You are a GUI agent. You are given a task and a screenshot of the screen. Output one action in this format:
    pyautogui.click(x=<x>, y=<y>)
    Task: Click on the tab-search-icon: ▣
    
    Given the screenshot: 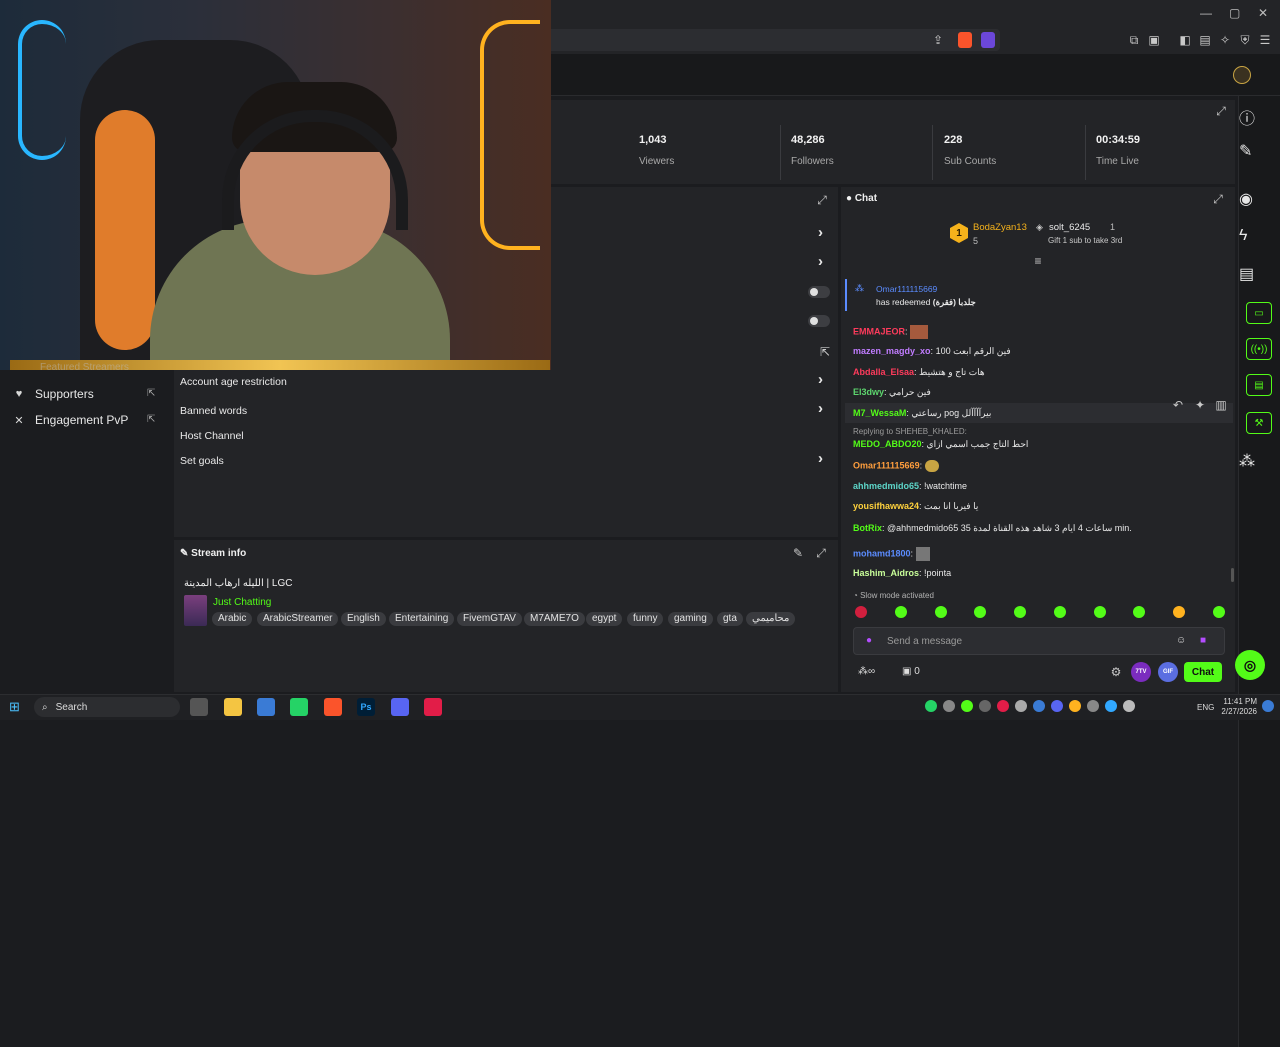 What is the action you would take?
    pyautogui.click(x=1154, y=40)
    